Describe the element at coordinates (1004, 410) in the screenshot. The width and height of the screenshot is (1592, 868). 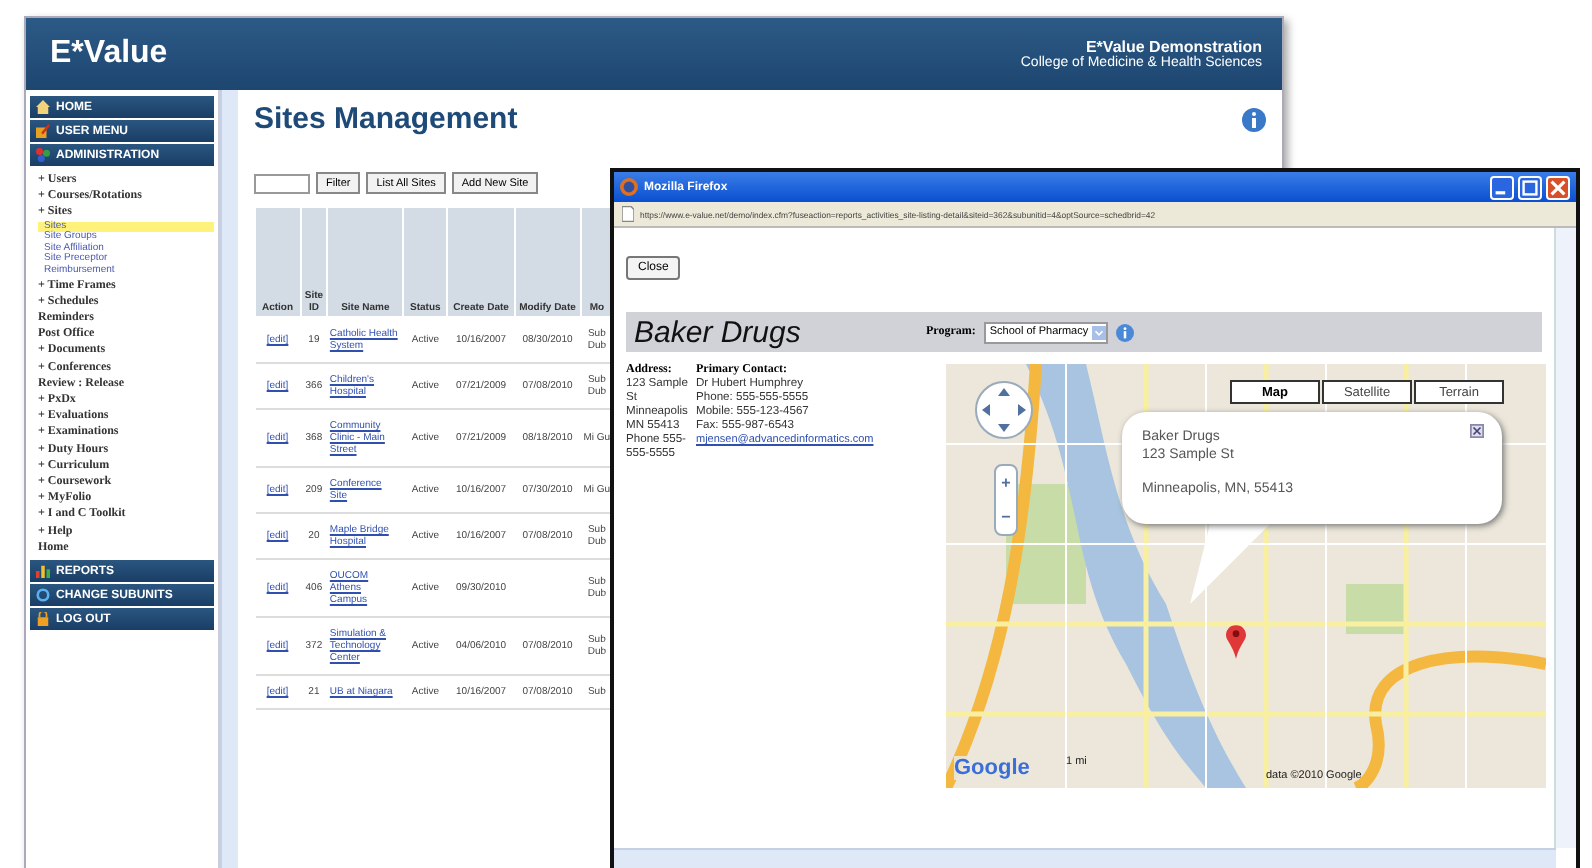
I see `pan-control-icon` at that location.